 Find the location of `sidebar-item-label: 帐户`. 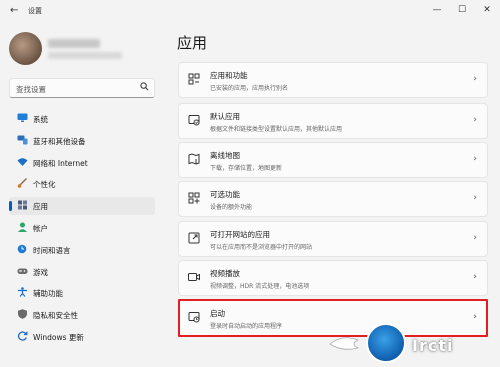

sidebar-item-label: 帐户 is located at coordinates (40, 228).